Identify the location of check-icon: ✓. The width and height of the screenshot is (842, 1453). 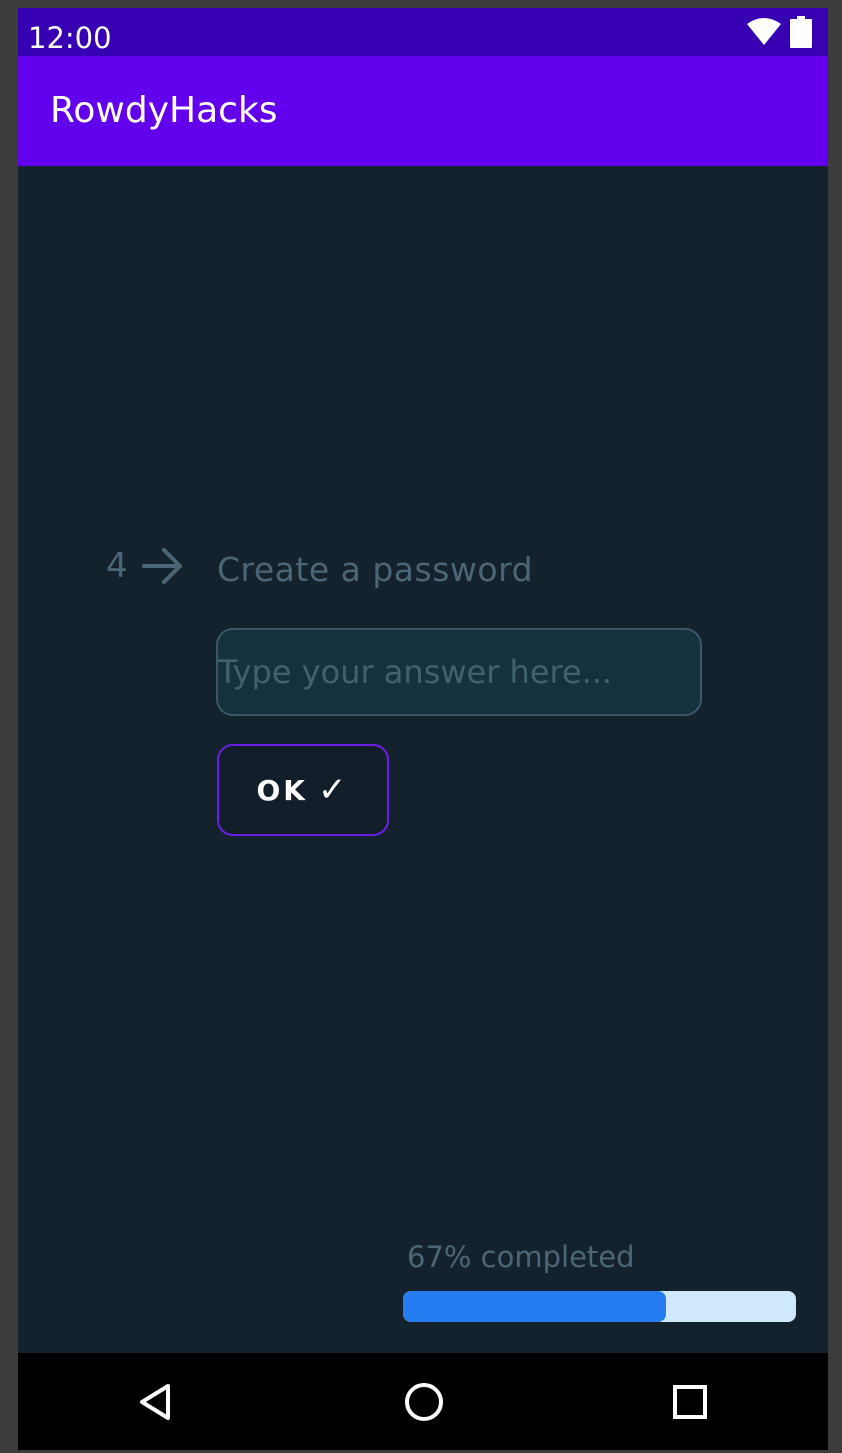
(334, 790).